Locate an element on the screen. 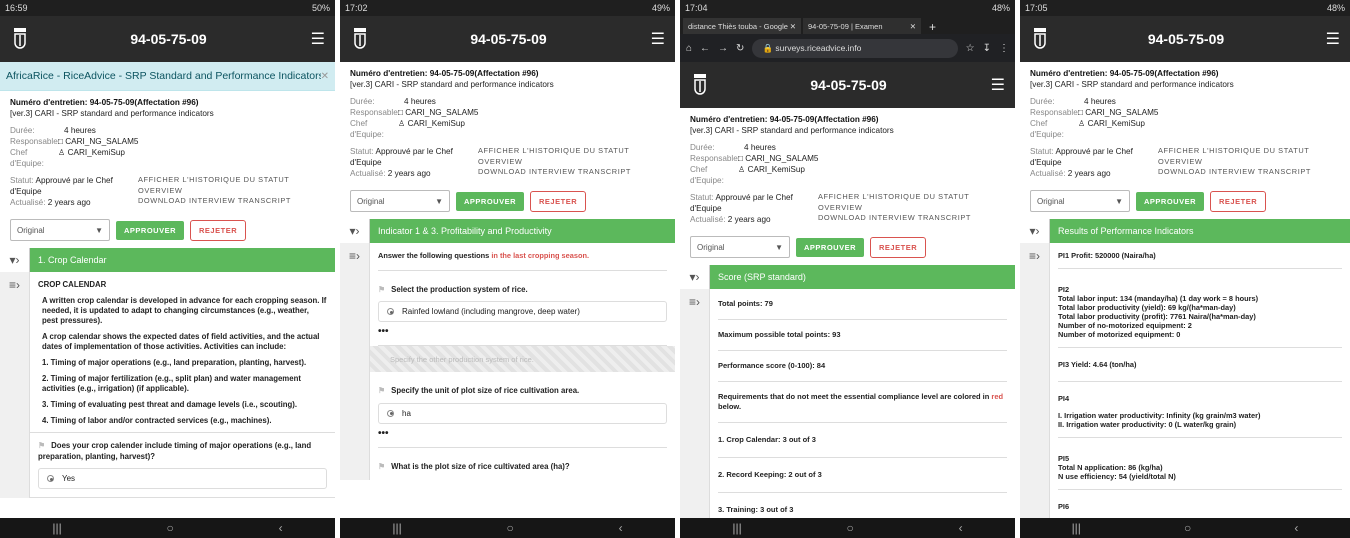 Image resolution: width=1350 pixels, height=538 pixels. back-arrow-icon: ← is located at coordinates (705, 48).